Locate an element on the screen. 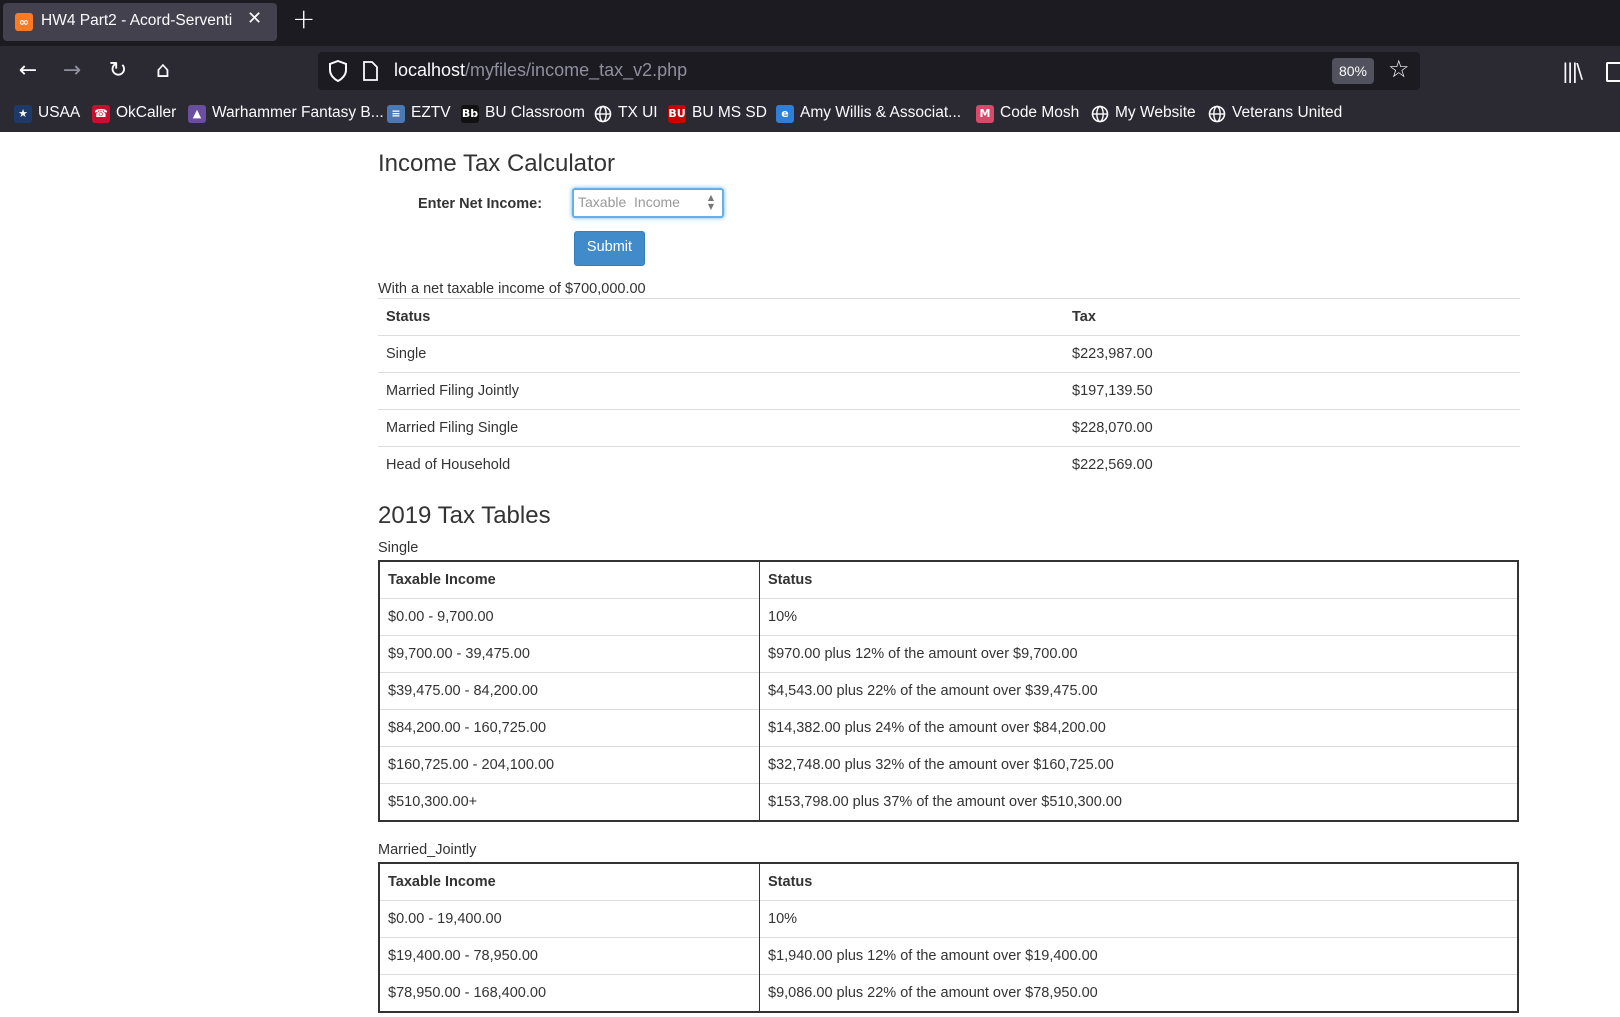  net-income-label: Enter Net Income: is located at coordinates (480, 204).